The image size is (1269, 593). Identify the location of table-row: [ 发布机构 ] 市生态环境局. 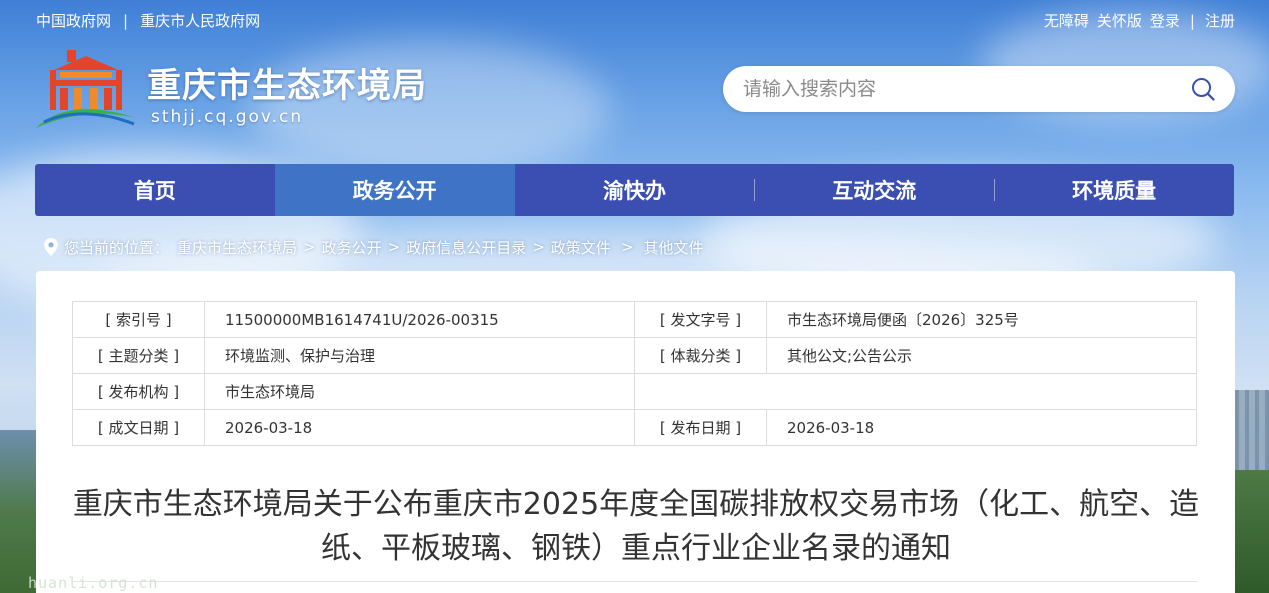
(634, 391).